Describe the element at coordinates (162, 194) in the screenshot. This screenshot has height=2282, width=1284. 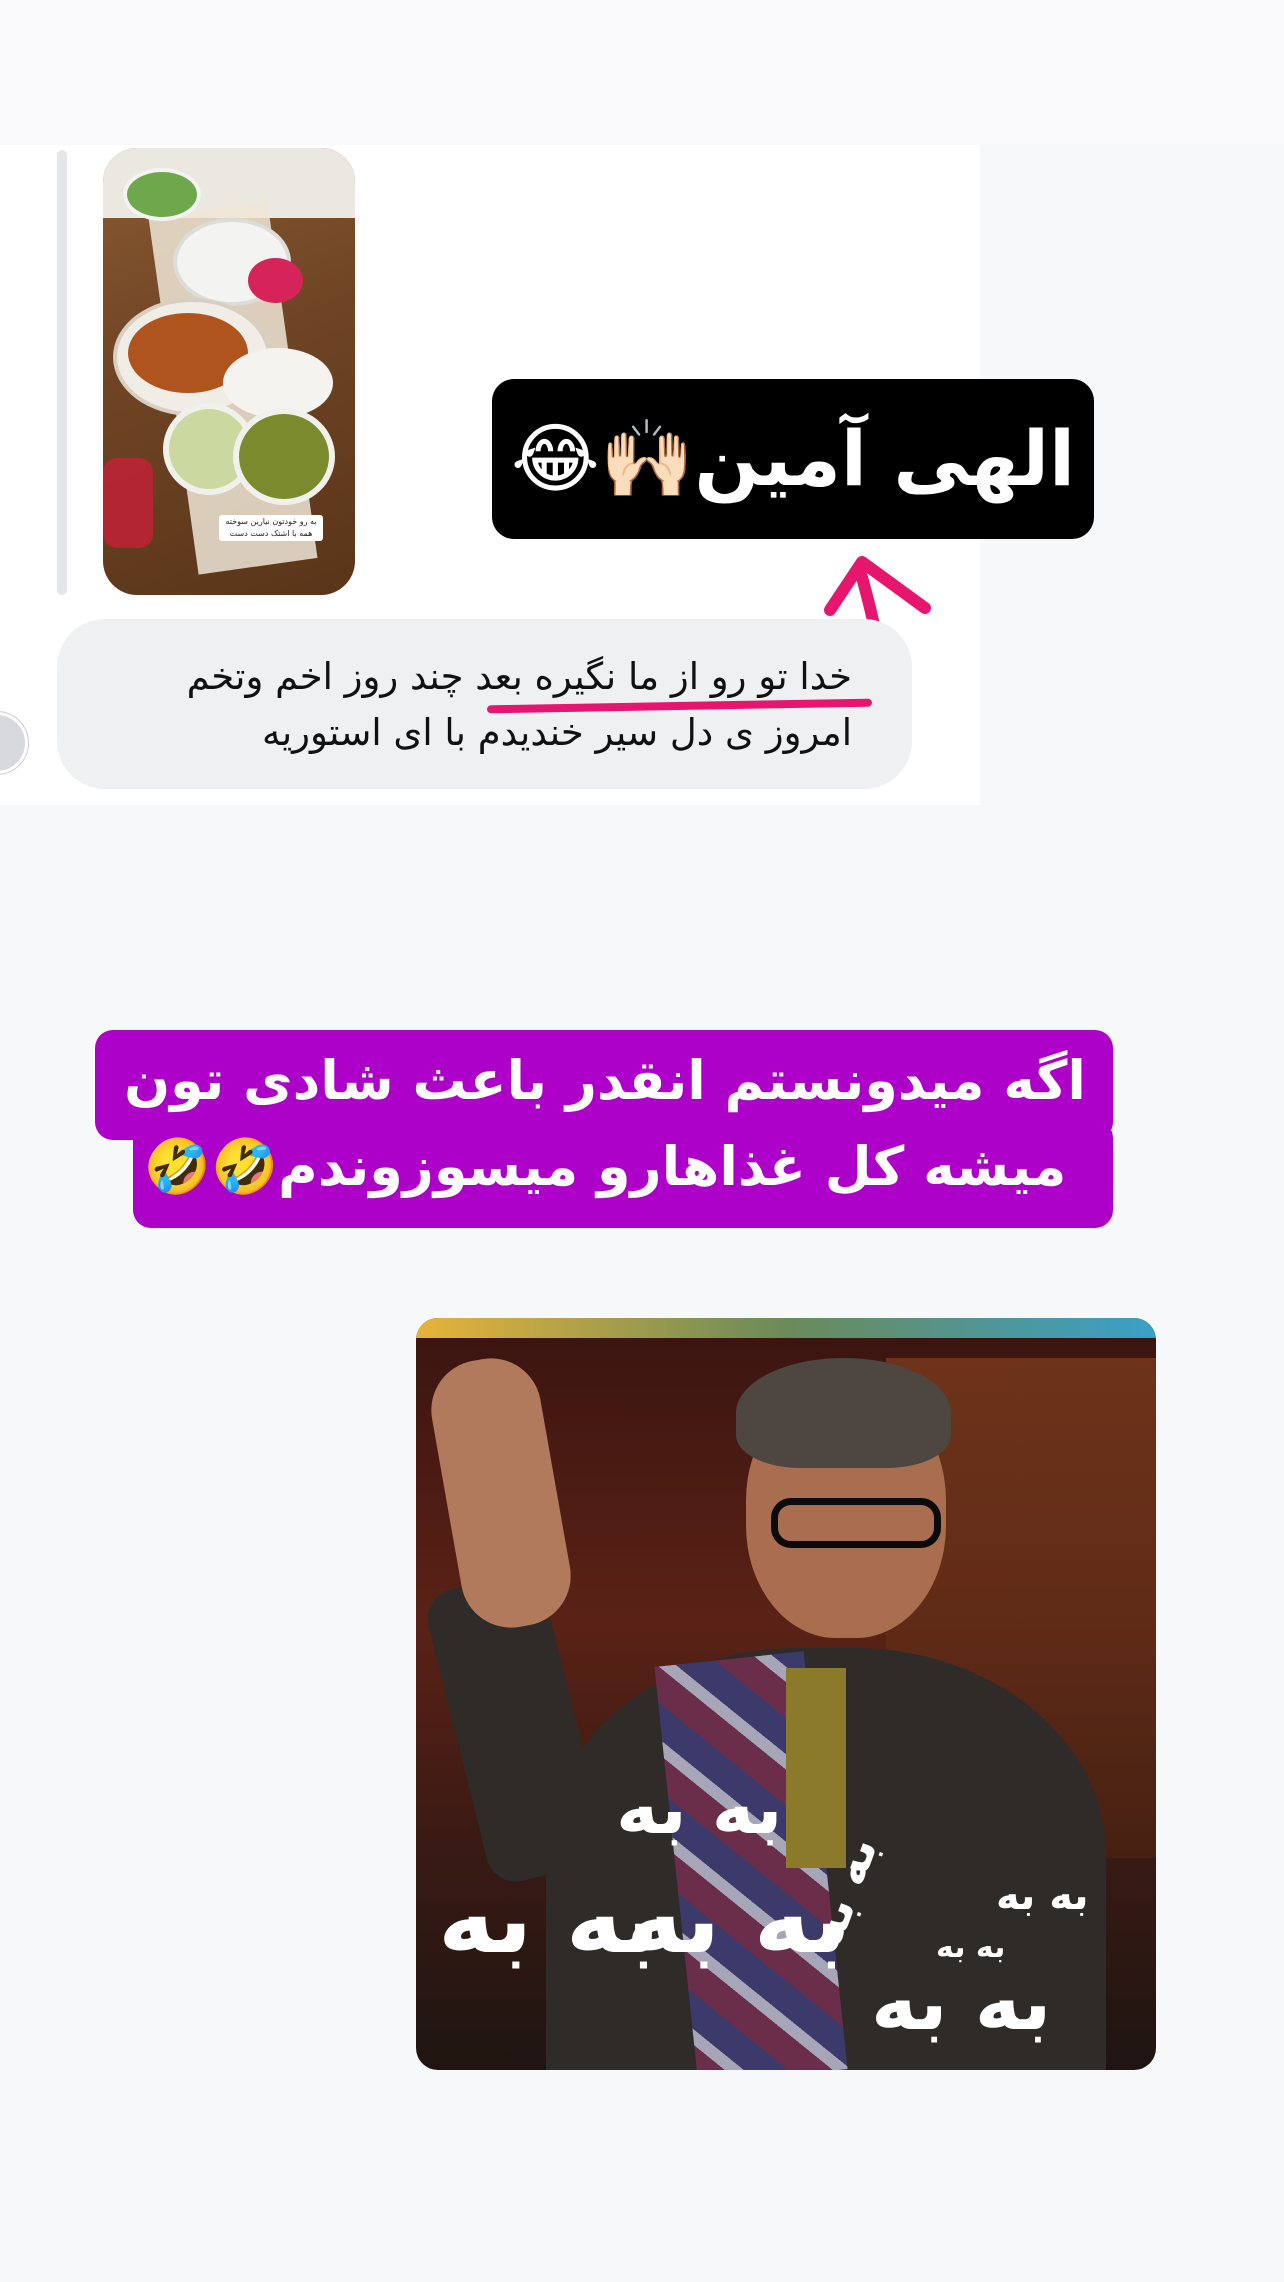
I see `story-salad-bowl` at that location.